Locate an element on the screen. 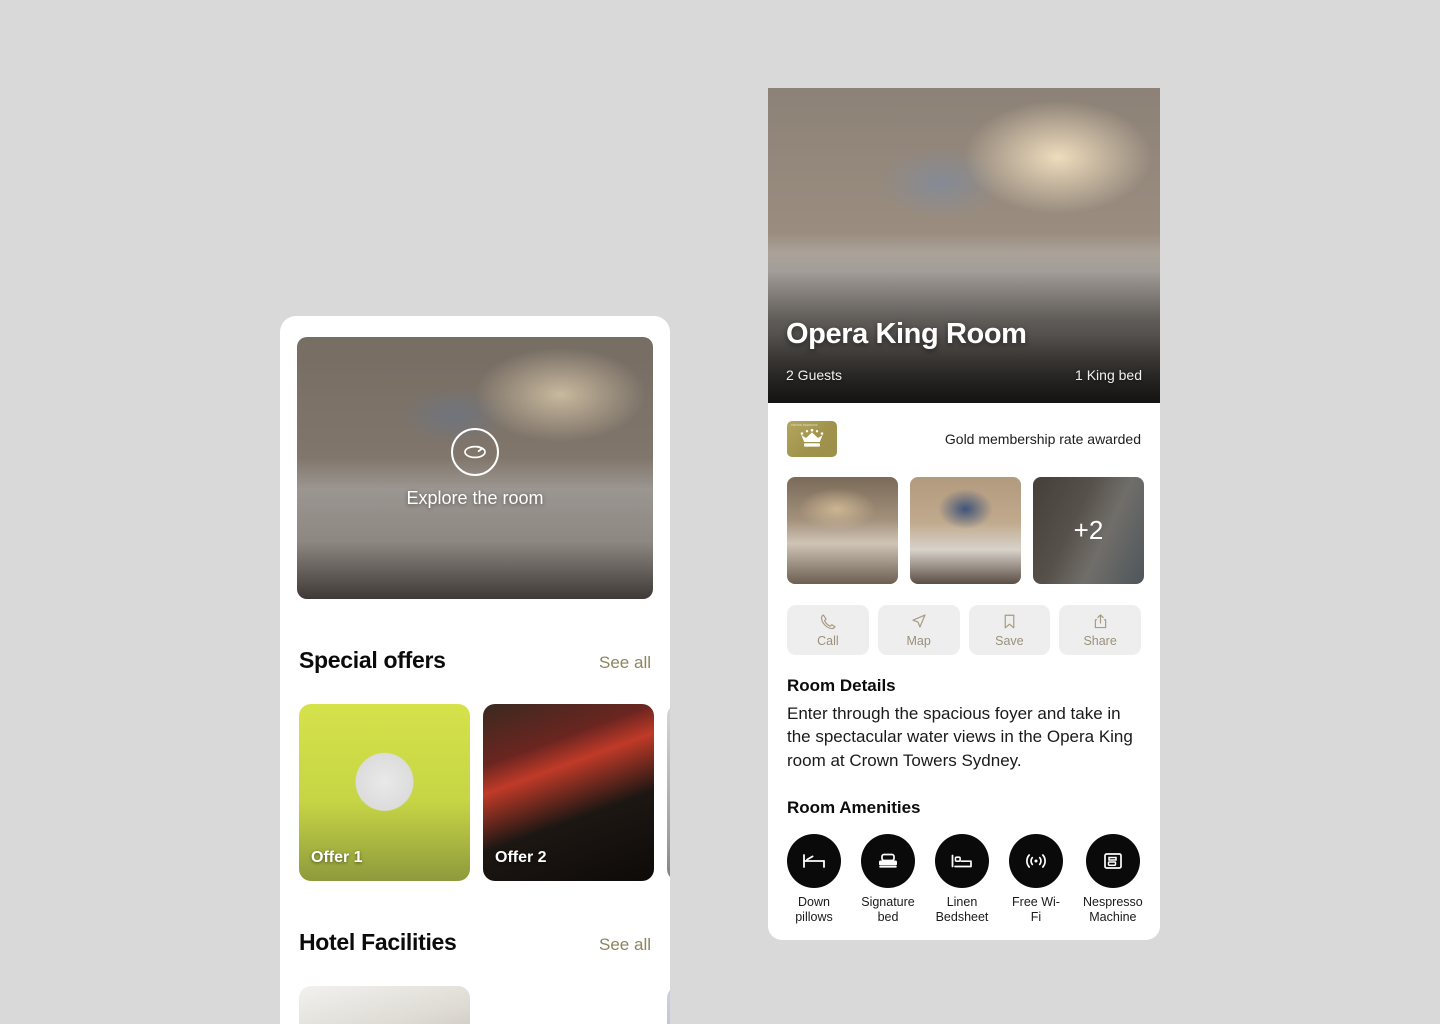  offer-card: Offer 2 is located at coordinates (568, 792).